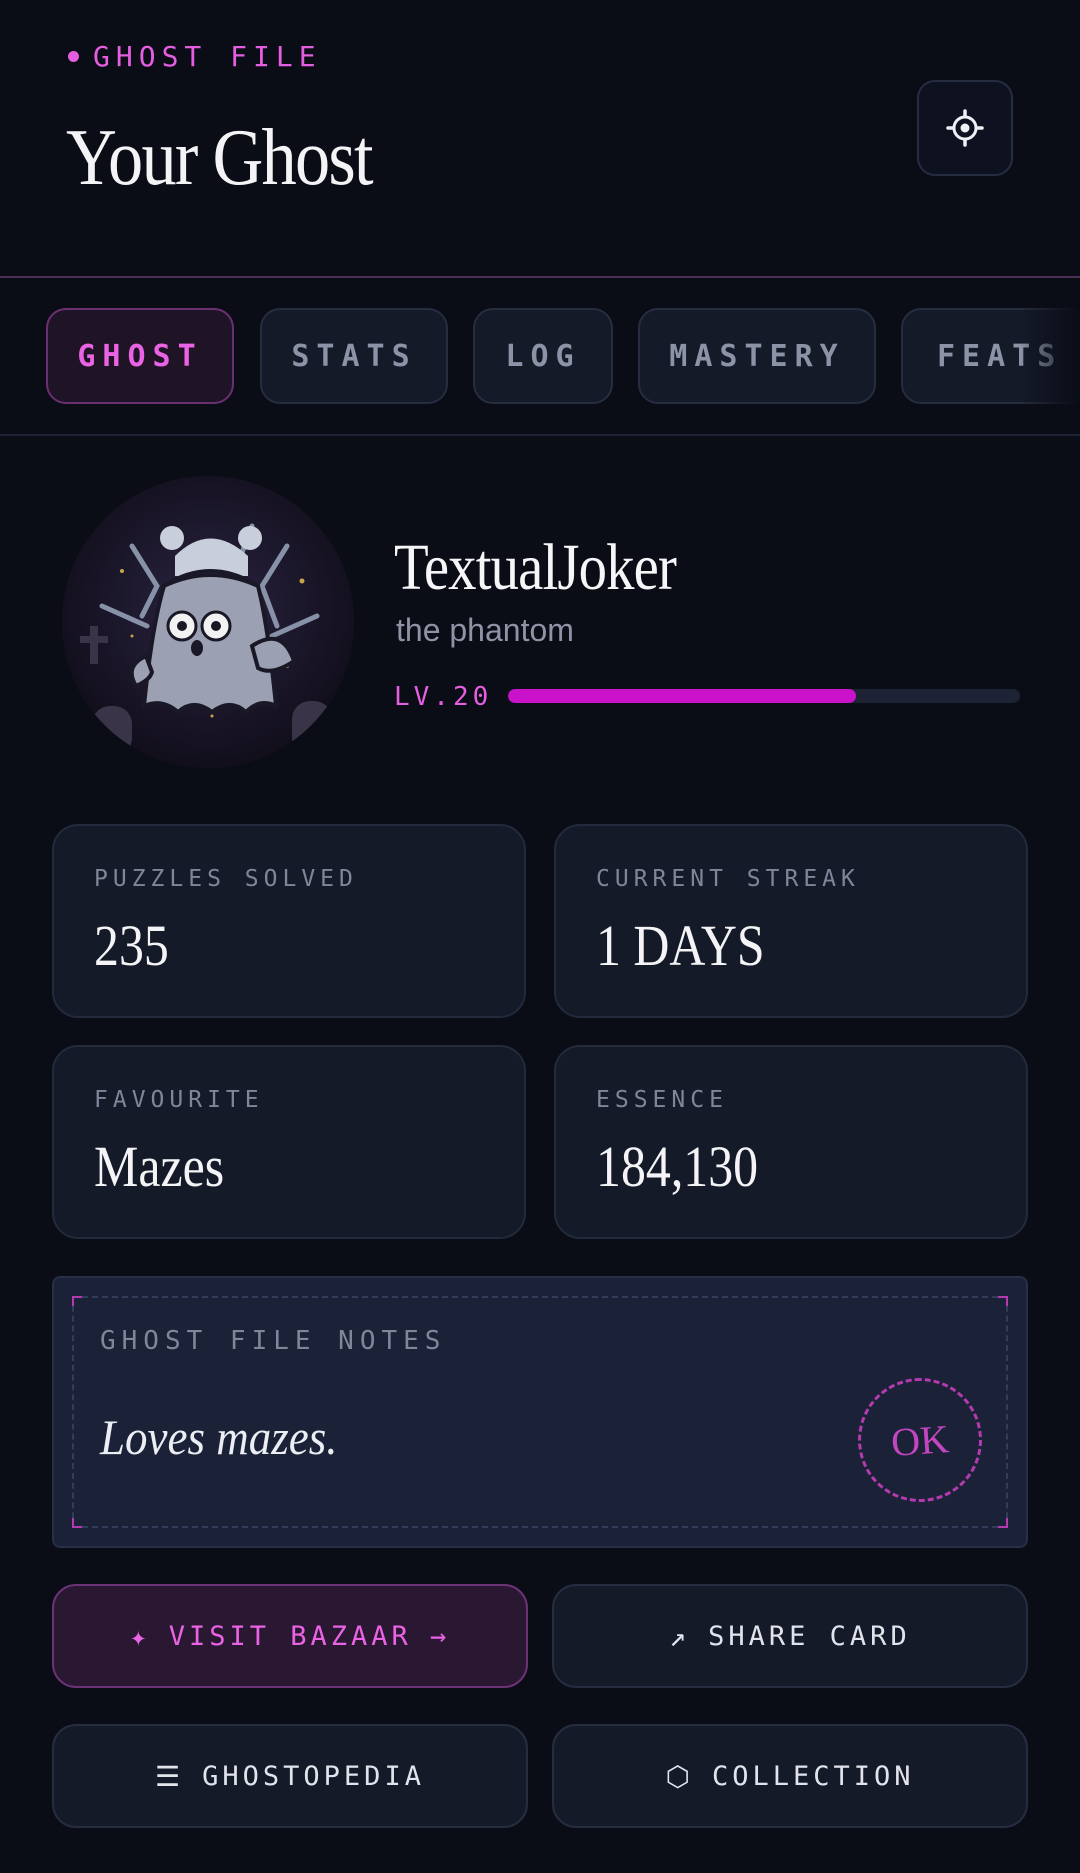 Image resolution: width=1080 pixels, height=1873 pixels. Describe the element at coordinates (140, 1636) in the screenshot. I see `sparkle-icon: ✦` at that location.